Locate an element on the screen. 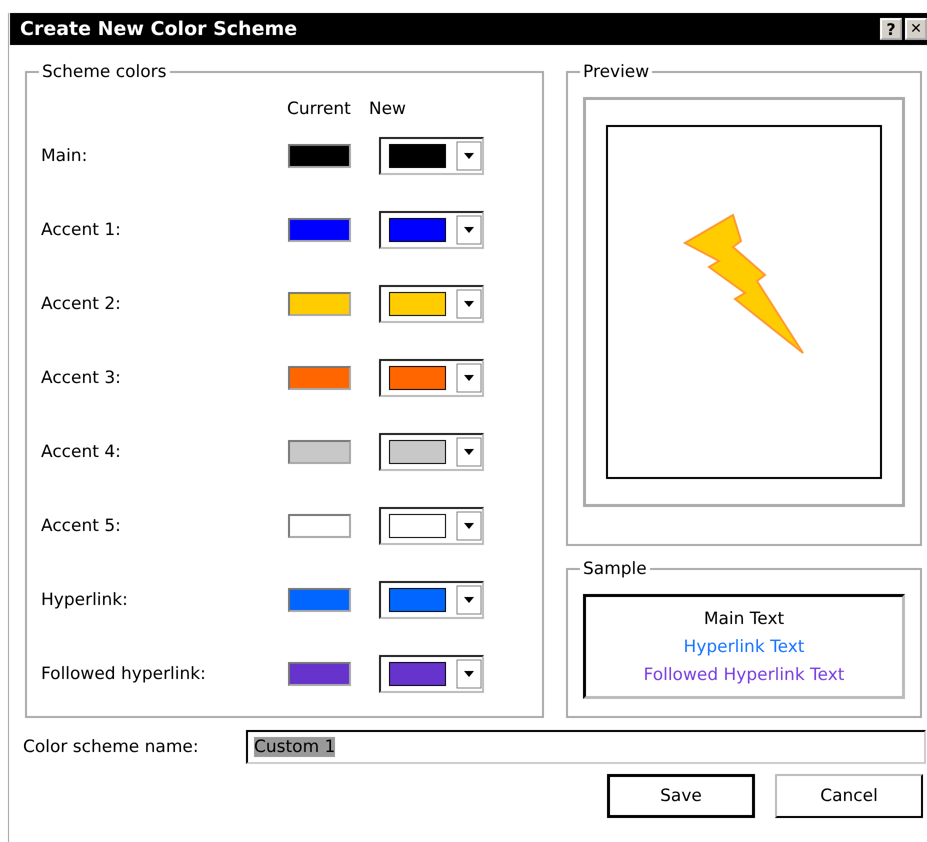  sample-text: Followed Hyperlink Text is located at coordinates (744, 675).